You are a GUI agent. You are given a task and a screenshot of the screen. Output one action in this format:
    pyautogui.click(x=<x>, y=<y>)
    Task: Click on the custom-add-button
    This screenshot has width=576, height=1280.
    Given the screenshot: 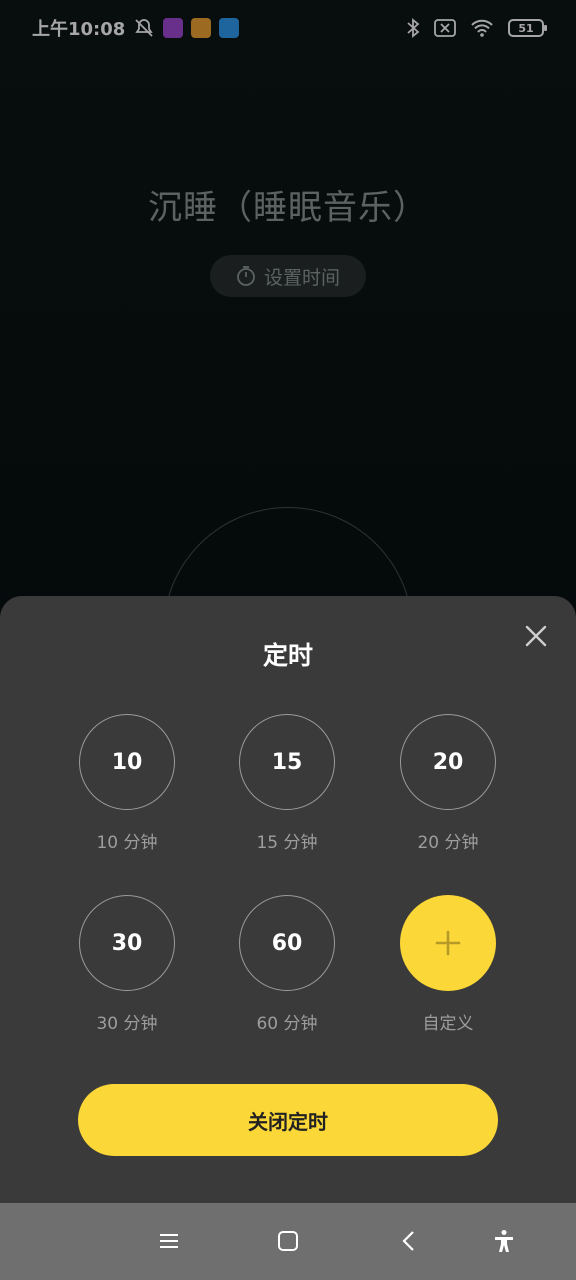 What is the action you would take?
    pyautogui.click(x=448, y=943)
    